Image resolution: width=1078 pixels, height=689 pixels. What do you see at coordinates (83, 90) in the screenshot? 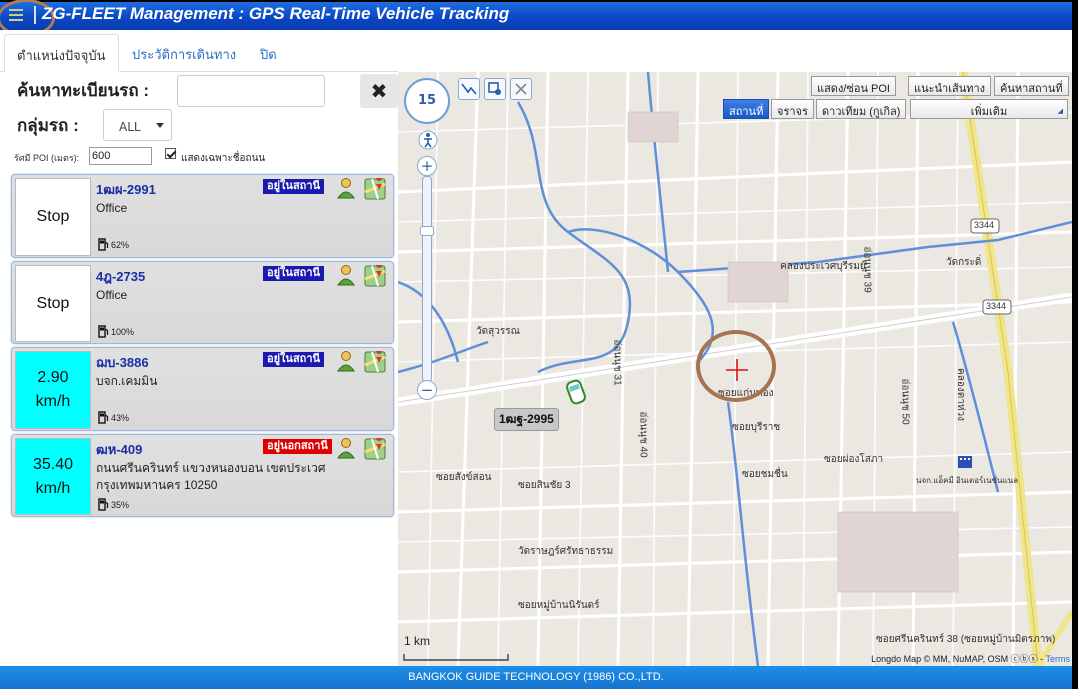
I see `plate-search-label: ค้นหาทะเบียนรถ :` at bounding box center [83, 90].